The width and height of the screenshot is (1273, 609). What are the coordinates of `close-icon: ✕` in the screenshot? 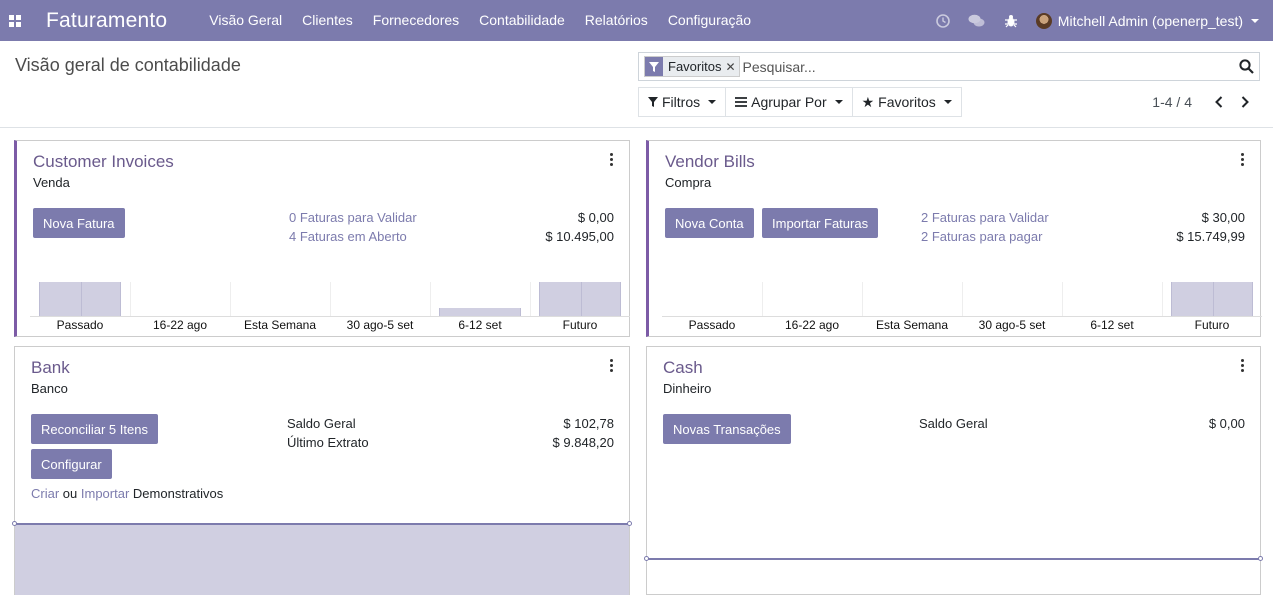 It's located at (731, 67).